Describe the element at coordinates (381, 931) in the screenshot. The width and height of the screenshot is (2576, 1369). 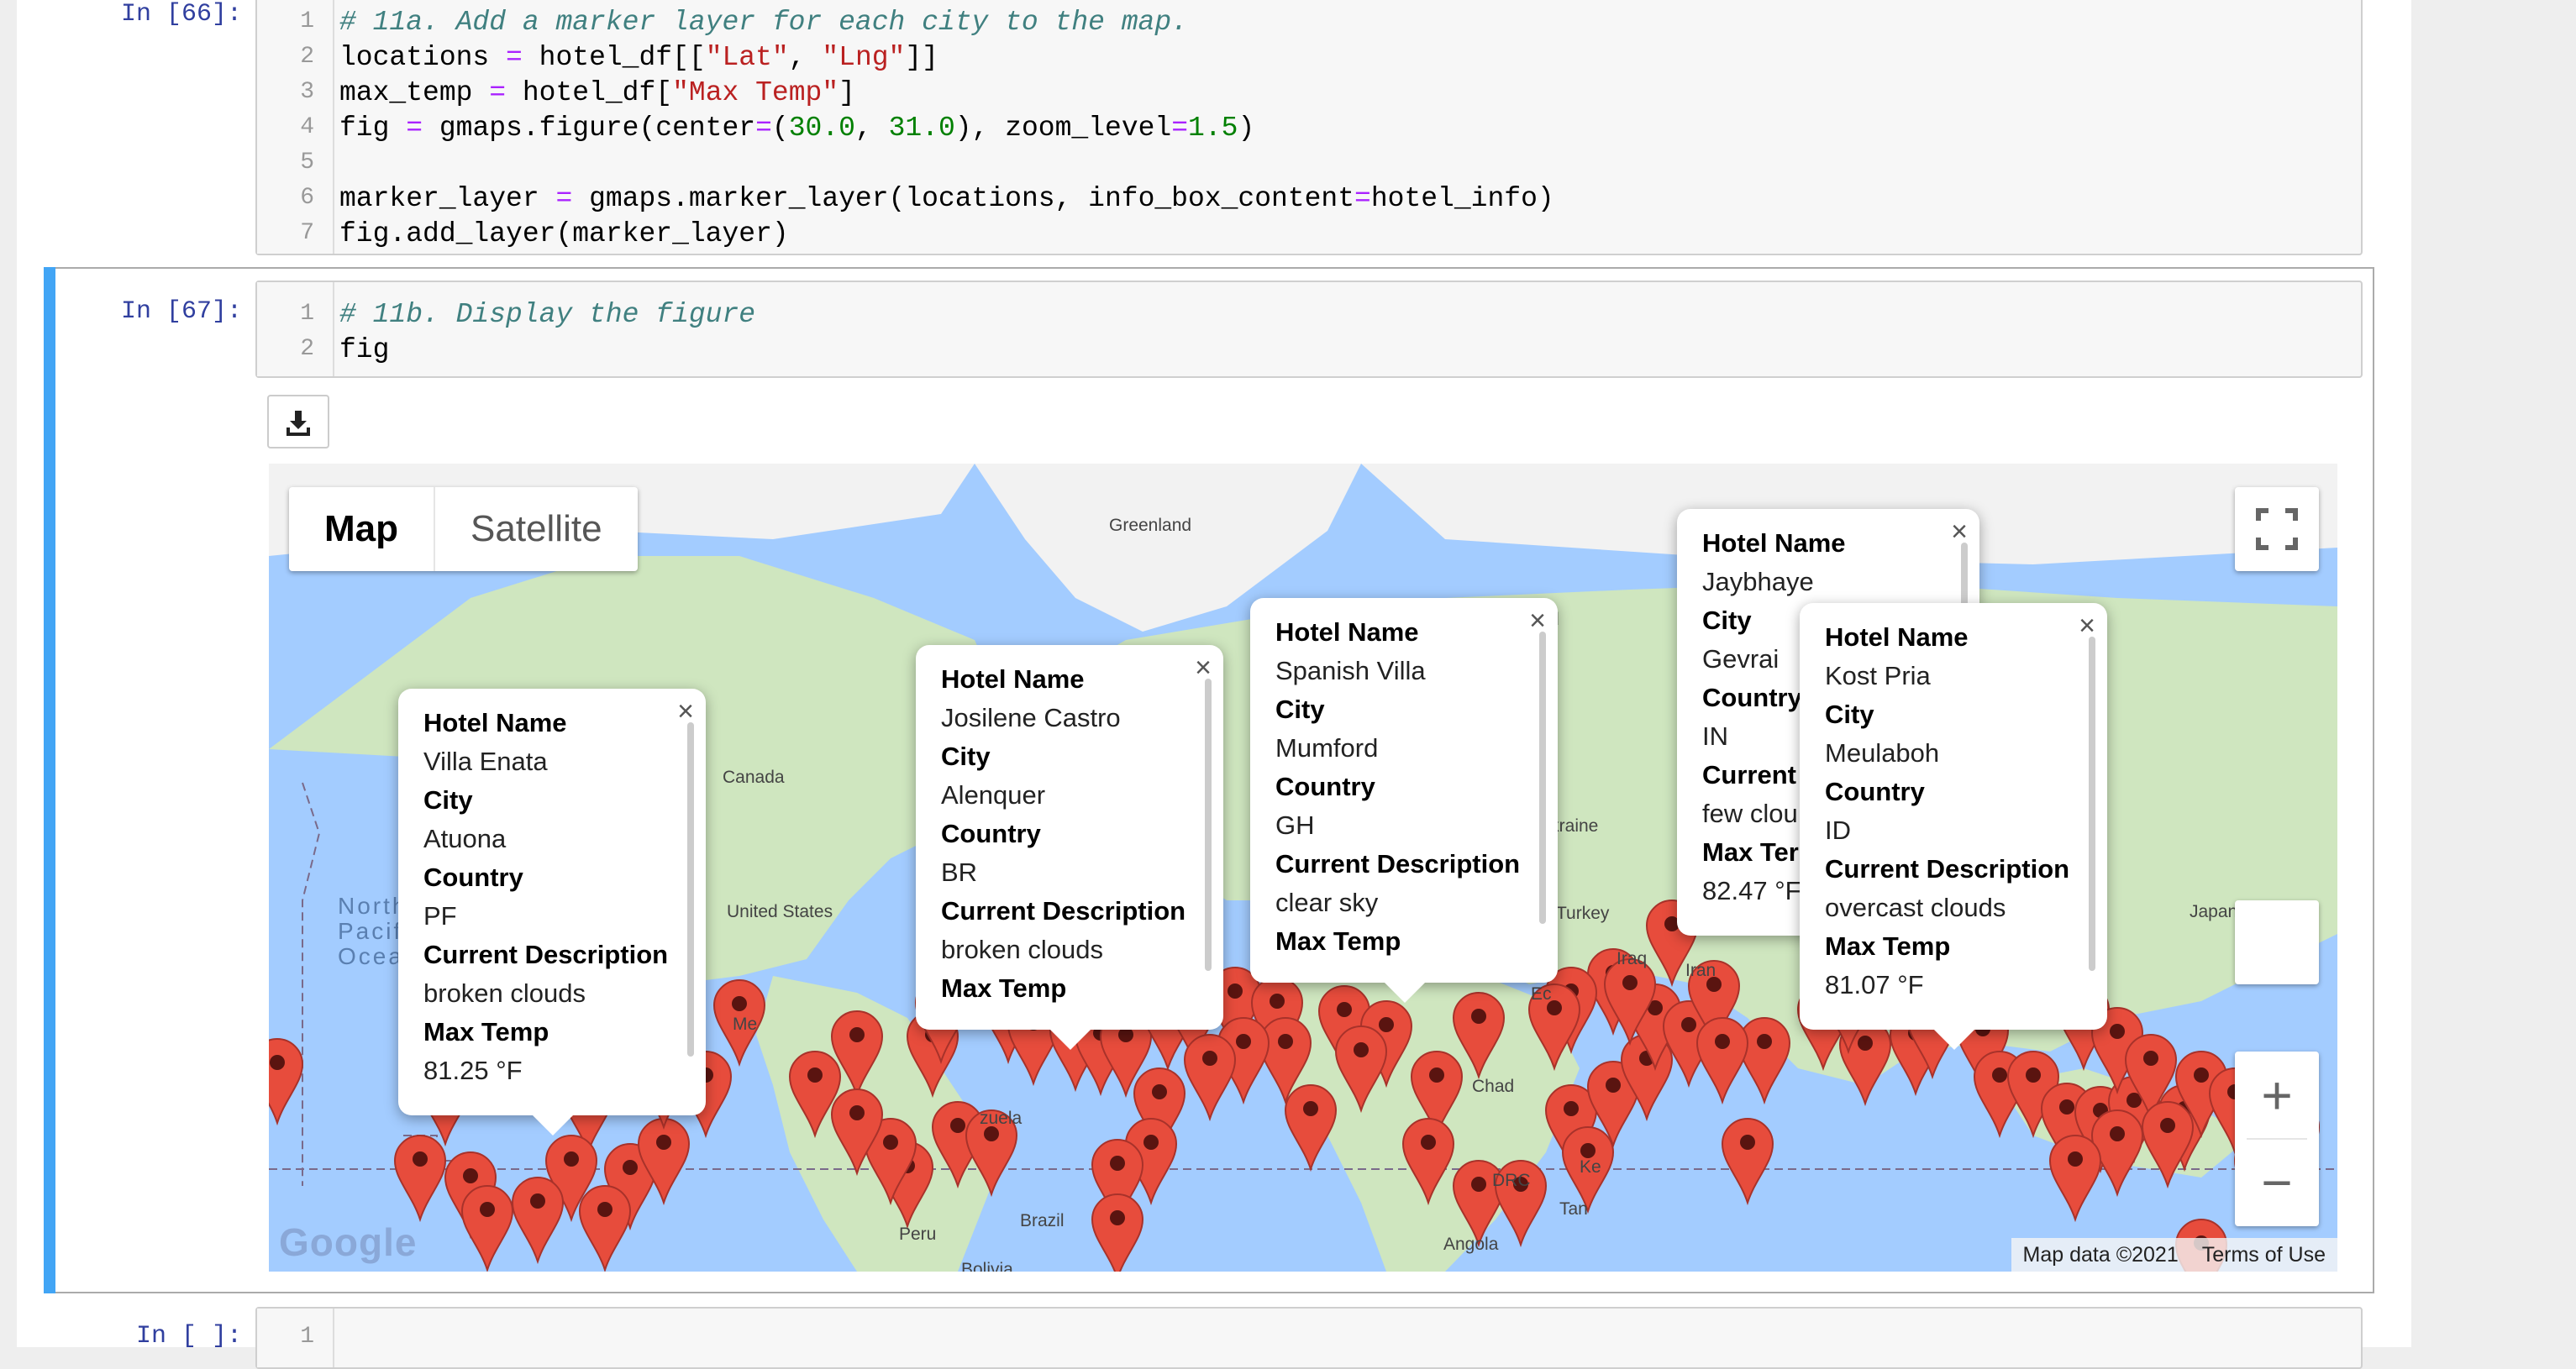
I see `map-label: North Pacific Ocean` at that location.